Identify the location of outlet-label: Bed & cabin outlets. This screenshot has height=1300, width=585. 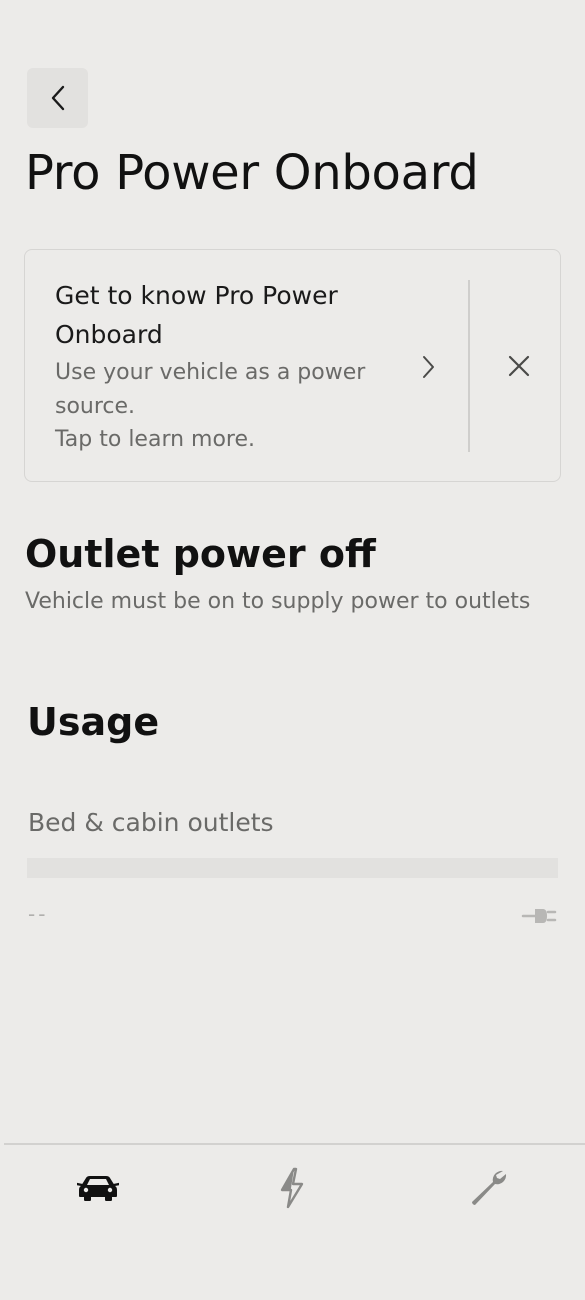
(151, 822).